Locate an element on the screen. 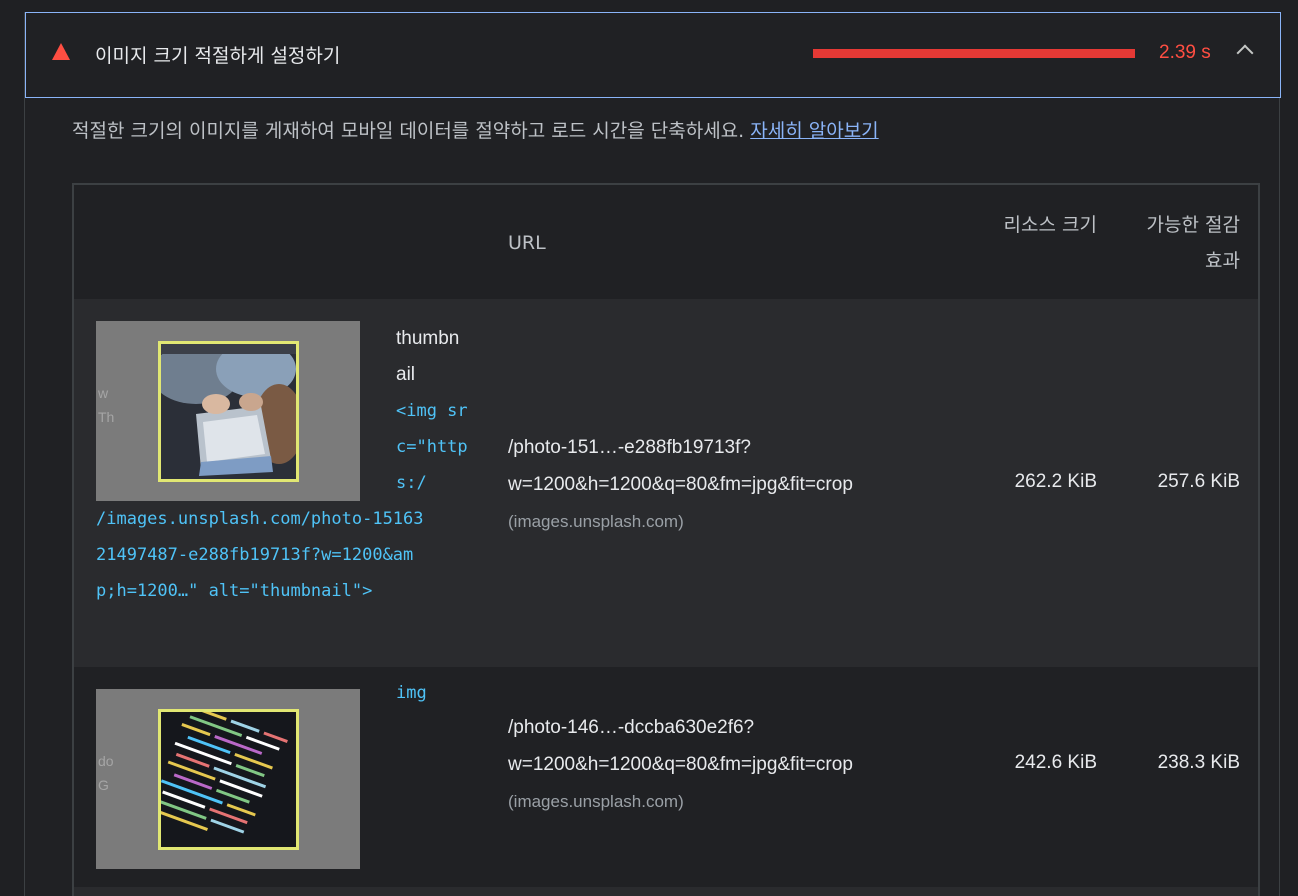 Image resolution: width=1298 pixels, height=896 pixels. code-photo-icon is located at coordinates (228, 779).